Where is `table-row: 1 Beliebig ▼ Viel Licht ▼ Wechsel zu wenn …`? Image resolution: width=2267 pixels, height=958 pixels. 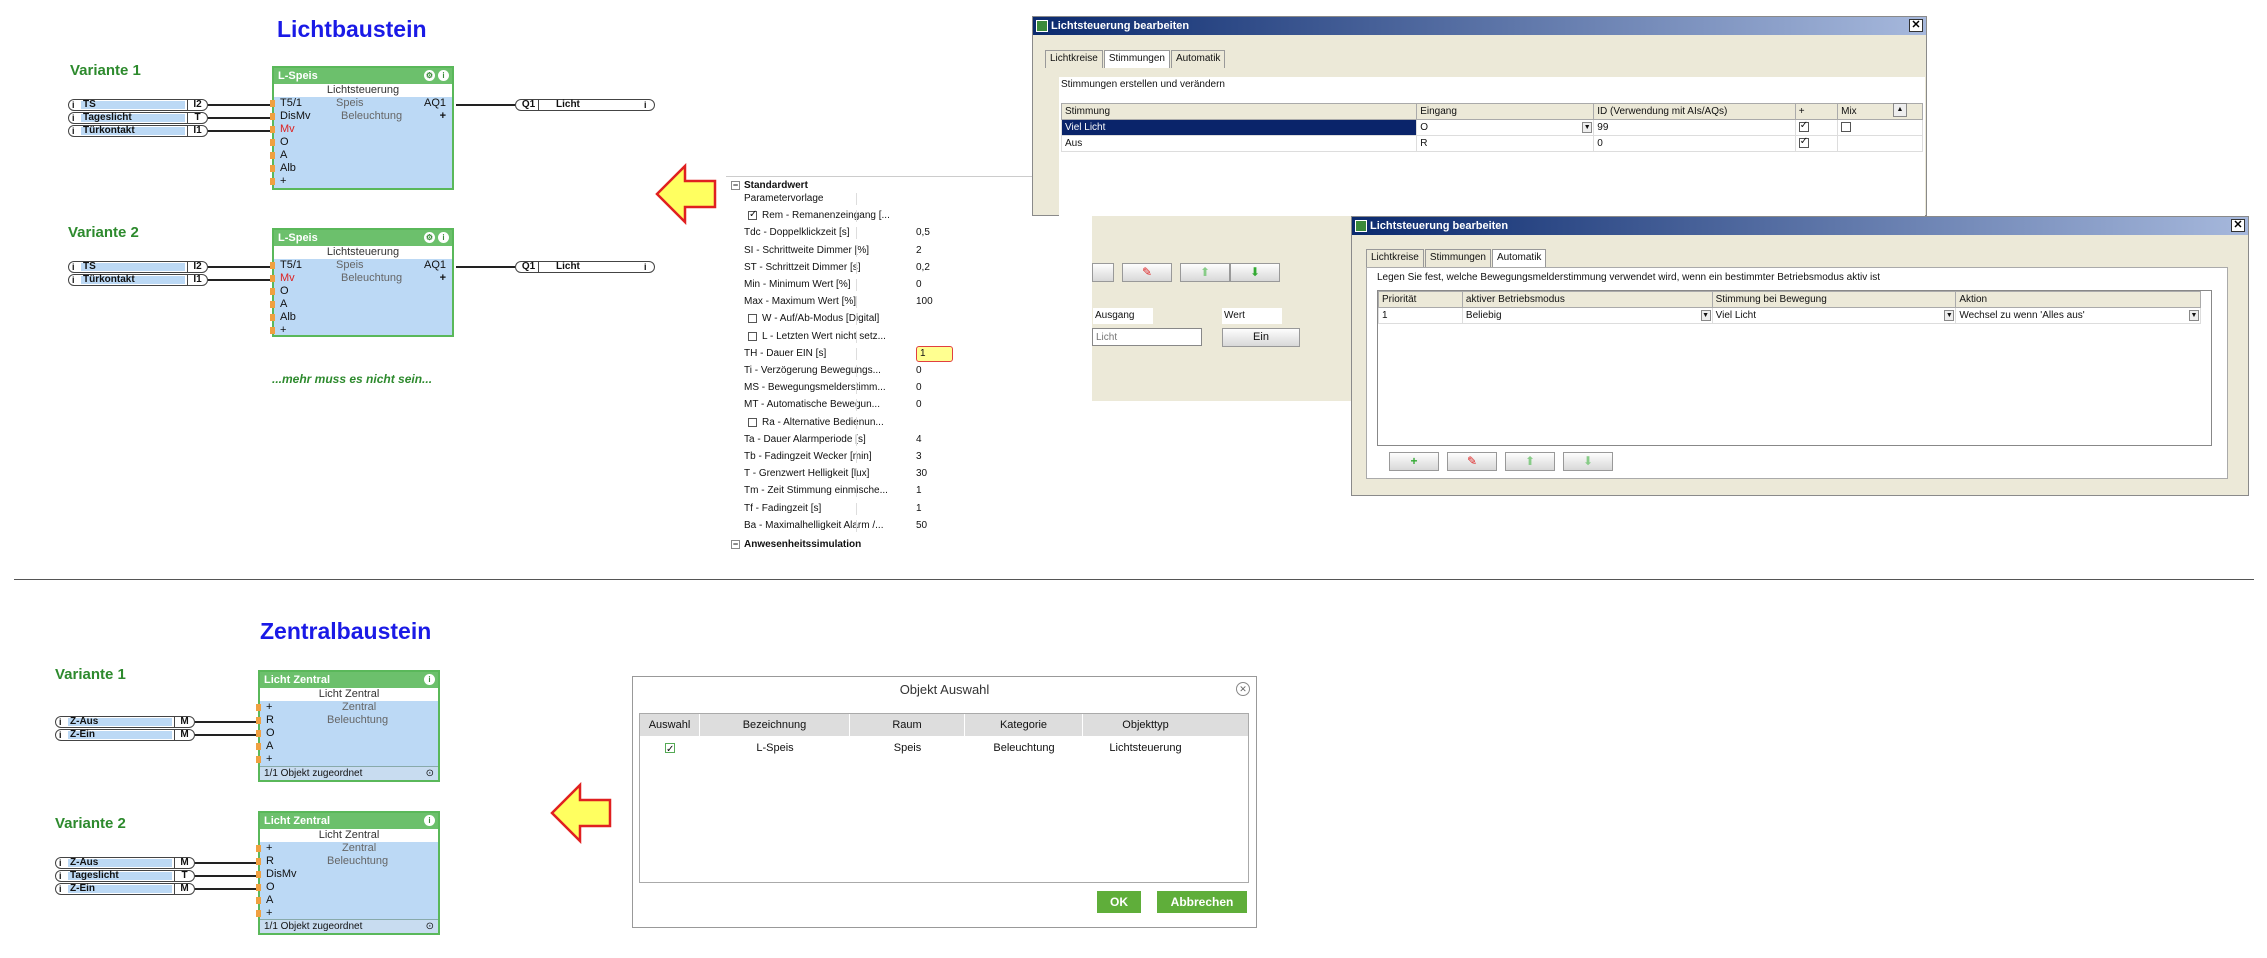 table-row: 1 Beliebig ▼ Viel Licht ▼ Wechsel zu wenn … is located at coordinates (1789, 315).